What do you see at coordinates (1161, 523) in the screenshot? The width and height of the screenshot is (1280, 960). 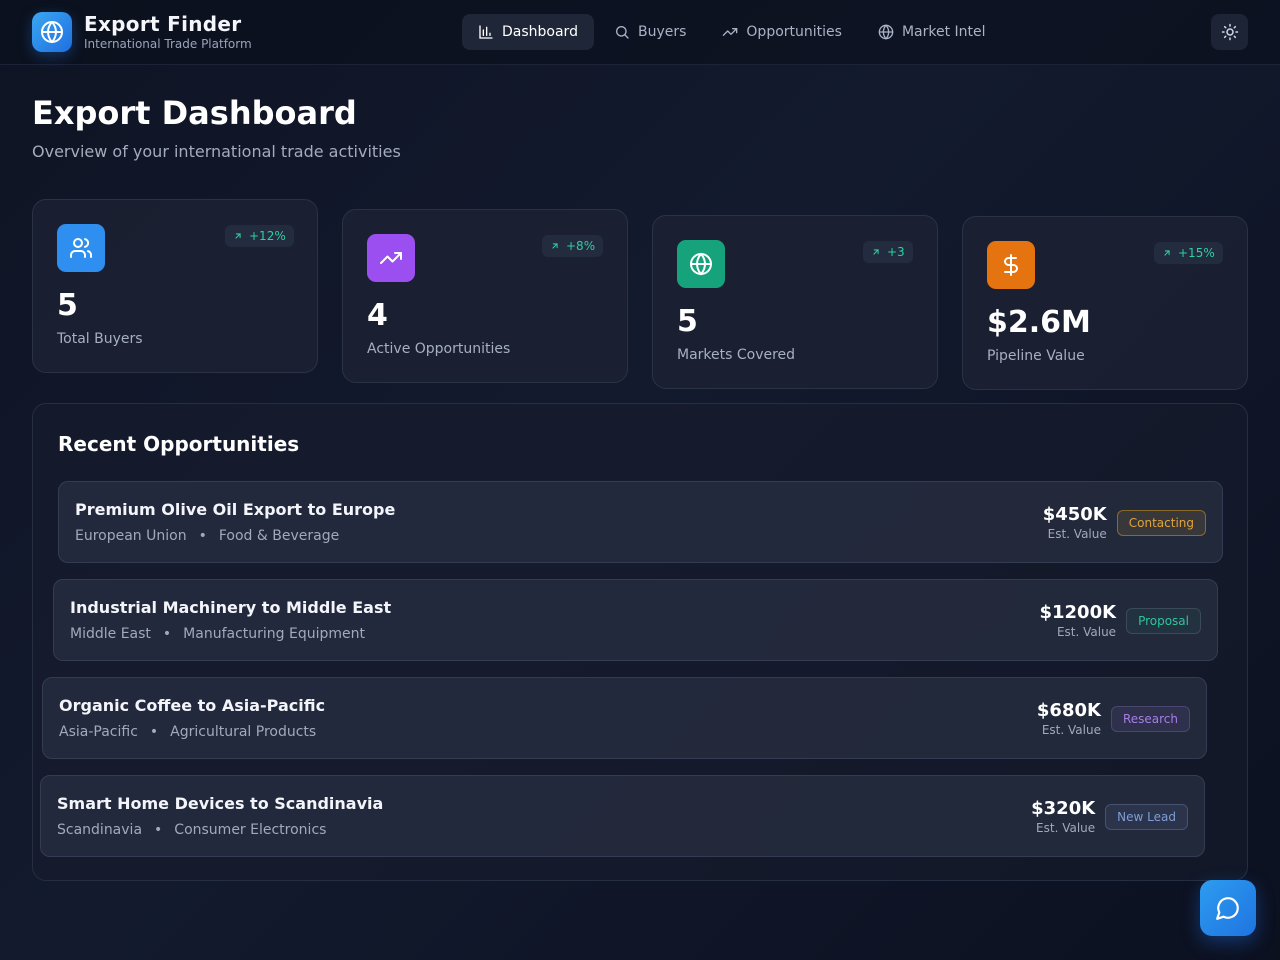 I see `status-badge: Contacting` at bounding box center [1161, 523].